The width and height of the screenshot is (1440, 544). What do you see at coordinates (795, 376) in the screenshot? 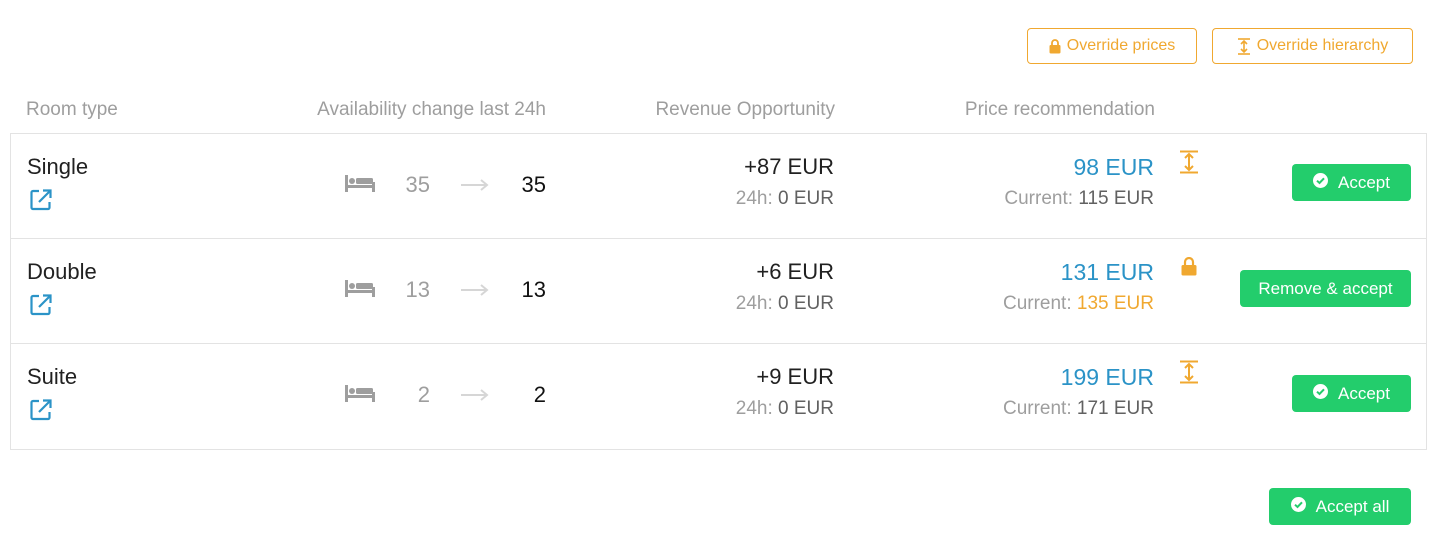
I see `revenue-opportunity: +9 EUR` at bounding box center [795, 376].